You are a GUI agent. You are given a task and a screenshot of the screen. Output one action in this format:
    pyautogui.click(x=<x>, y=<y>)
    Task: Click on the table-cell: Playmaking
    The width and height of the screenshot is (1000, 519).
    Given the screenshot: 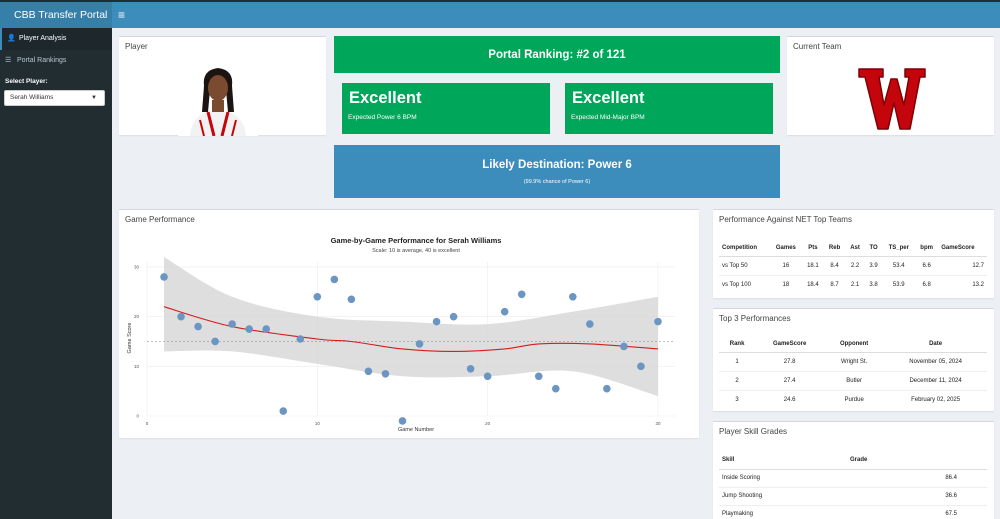 What is the action you would take?
    pyautogui.click(x=783, y=511)
    